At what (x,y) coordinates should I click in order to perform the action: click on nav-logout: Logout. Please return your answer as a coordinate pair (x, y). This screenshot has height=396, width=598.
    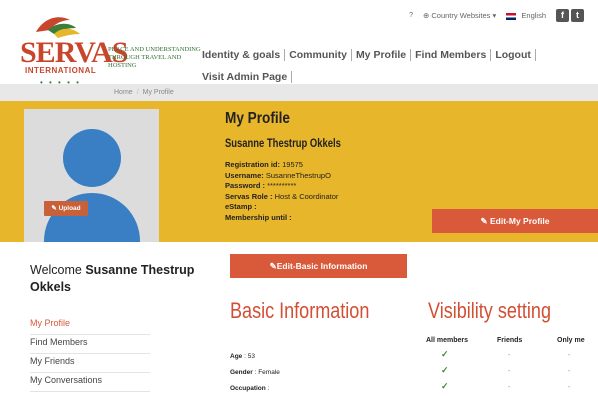
    Looking at the image, I should click on (513, 55).